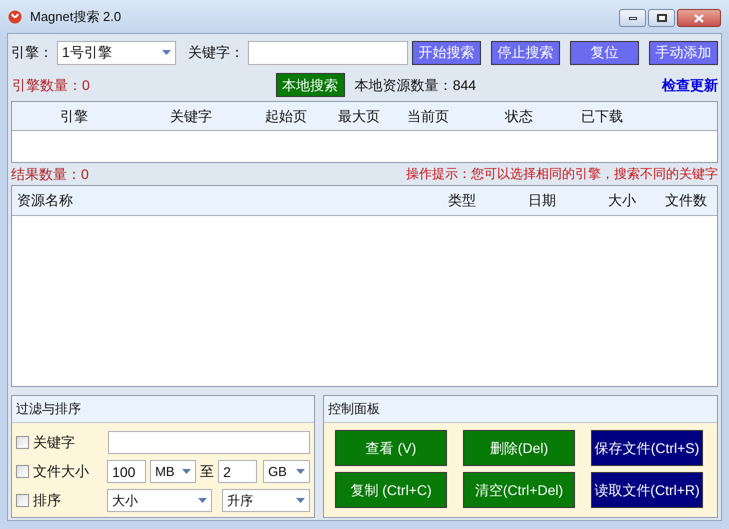 The width and height of the screenshot is (729, 529). I want to click on column-header: 状态, so click(519, 116).